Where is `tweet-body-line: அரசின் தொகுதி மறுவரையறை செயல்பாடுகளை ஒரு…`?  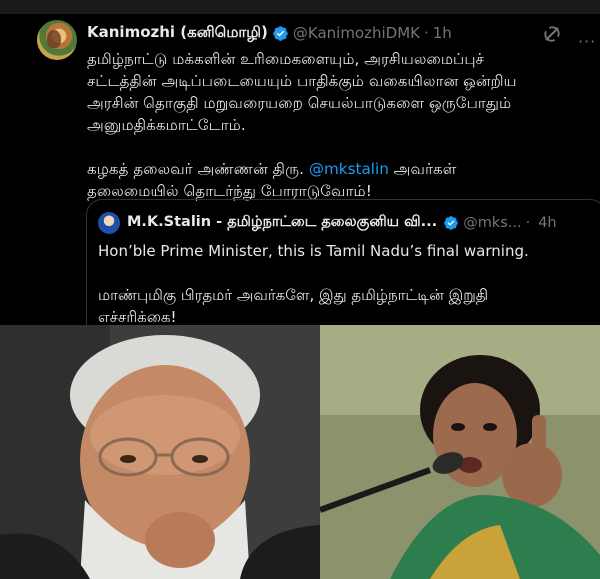 tweet-body-line: அரசின் தொகுதி மறுவரையறை செயல்பாடுகளை ஒரு… is located at coordinates (299, 103).